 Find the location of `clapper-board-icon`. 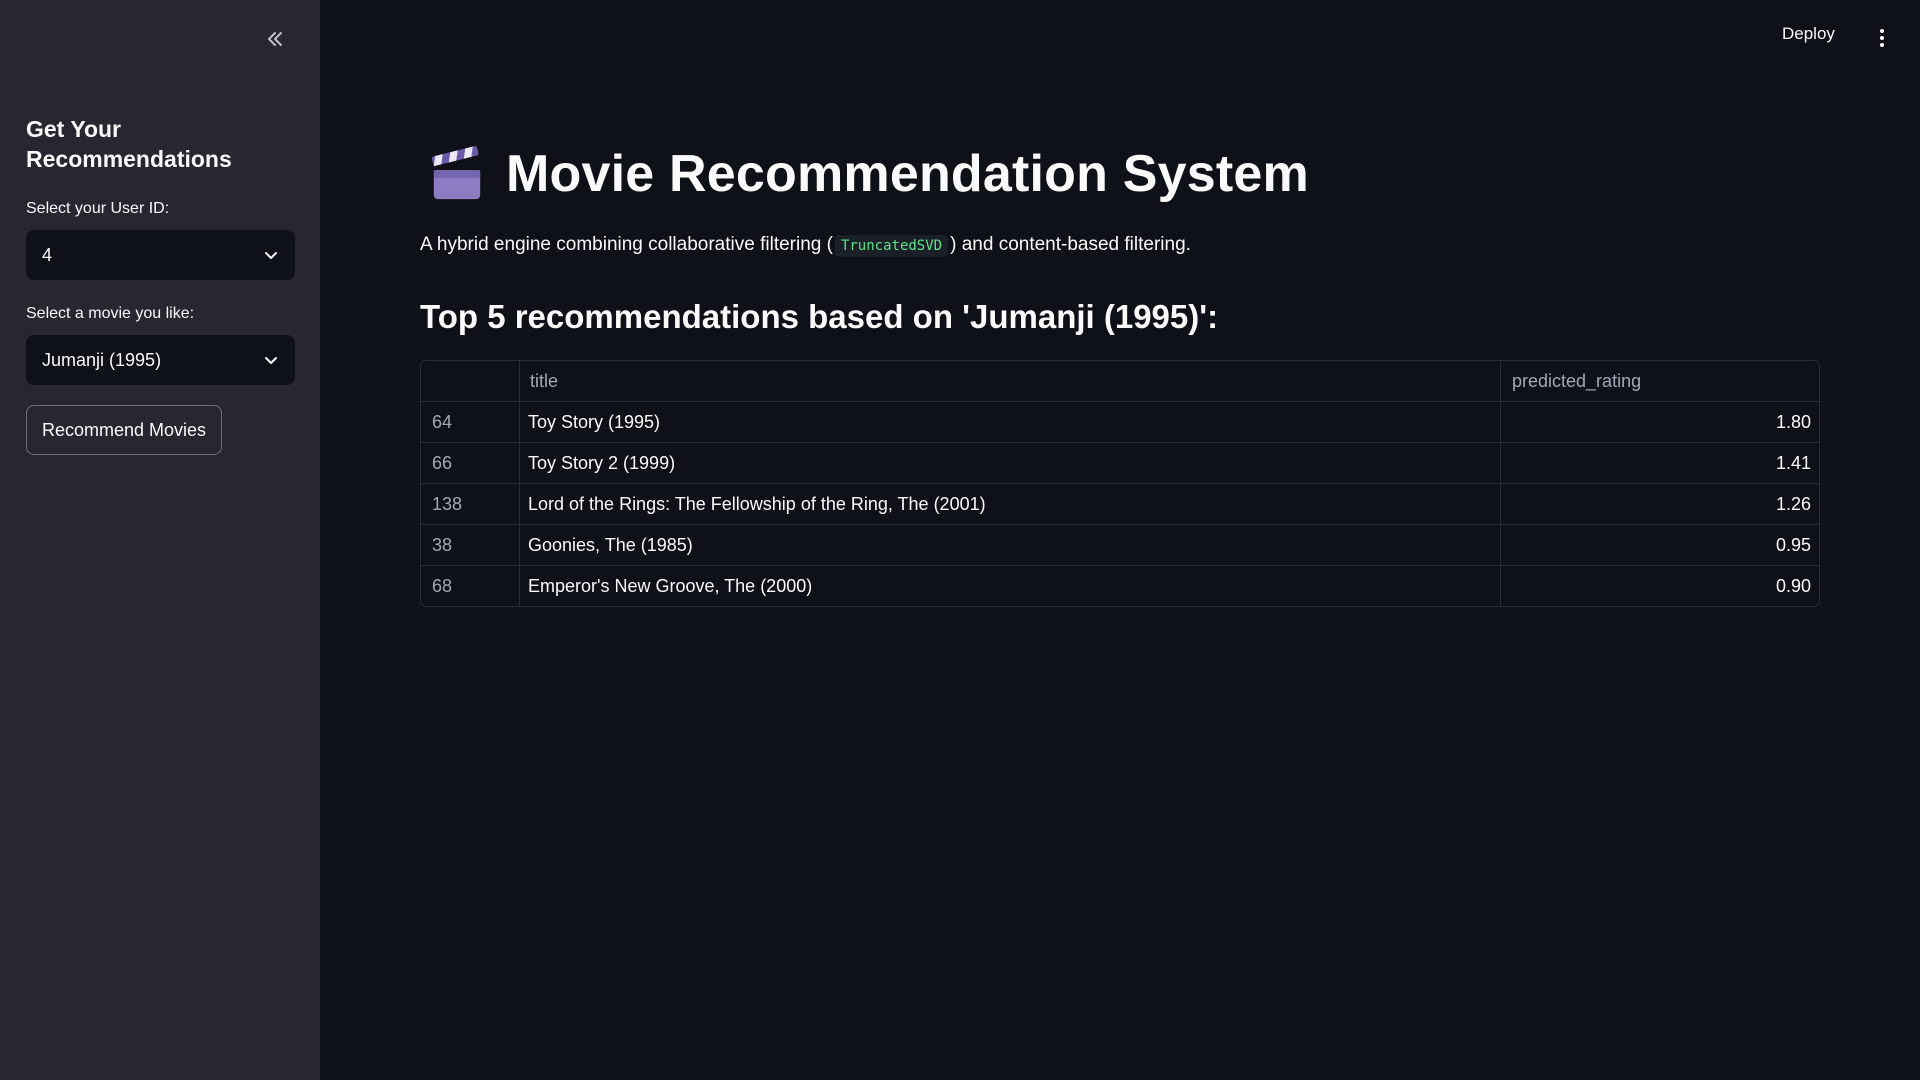

clapper-board-icon is located at coordinates (456, 173).